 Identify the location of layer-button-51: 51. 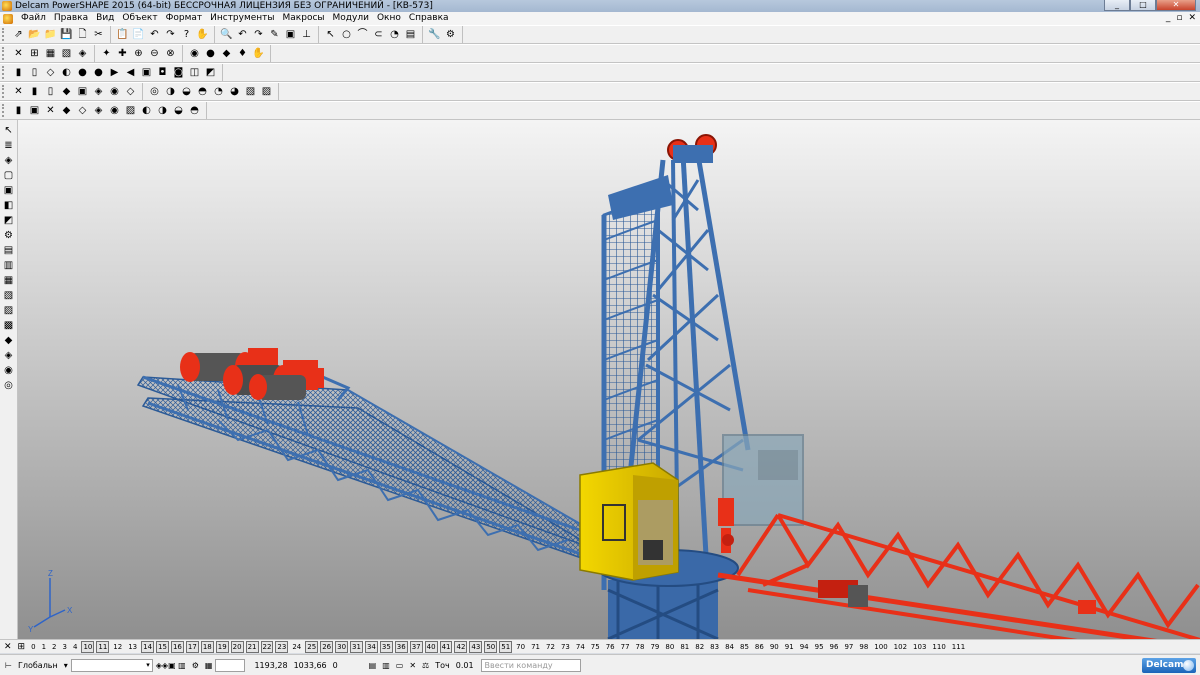
(506, 646).